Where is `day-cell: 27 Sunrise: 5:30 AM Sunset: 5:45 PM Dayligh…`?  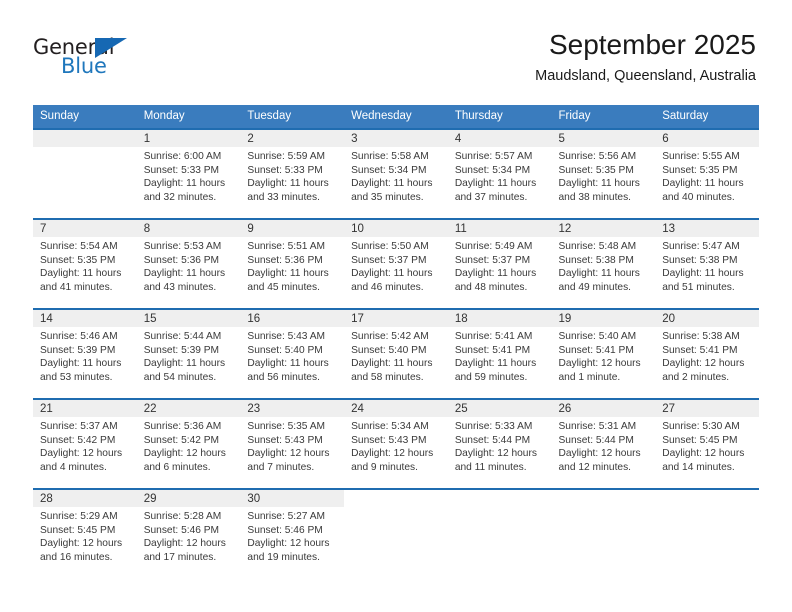 day-cell: 27 Sunrise: 5:30 AM Sunset: 5:45 PM Dayligh… is located at coordinates (707, 443).